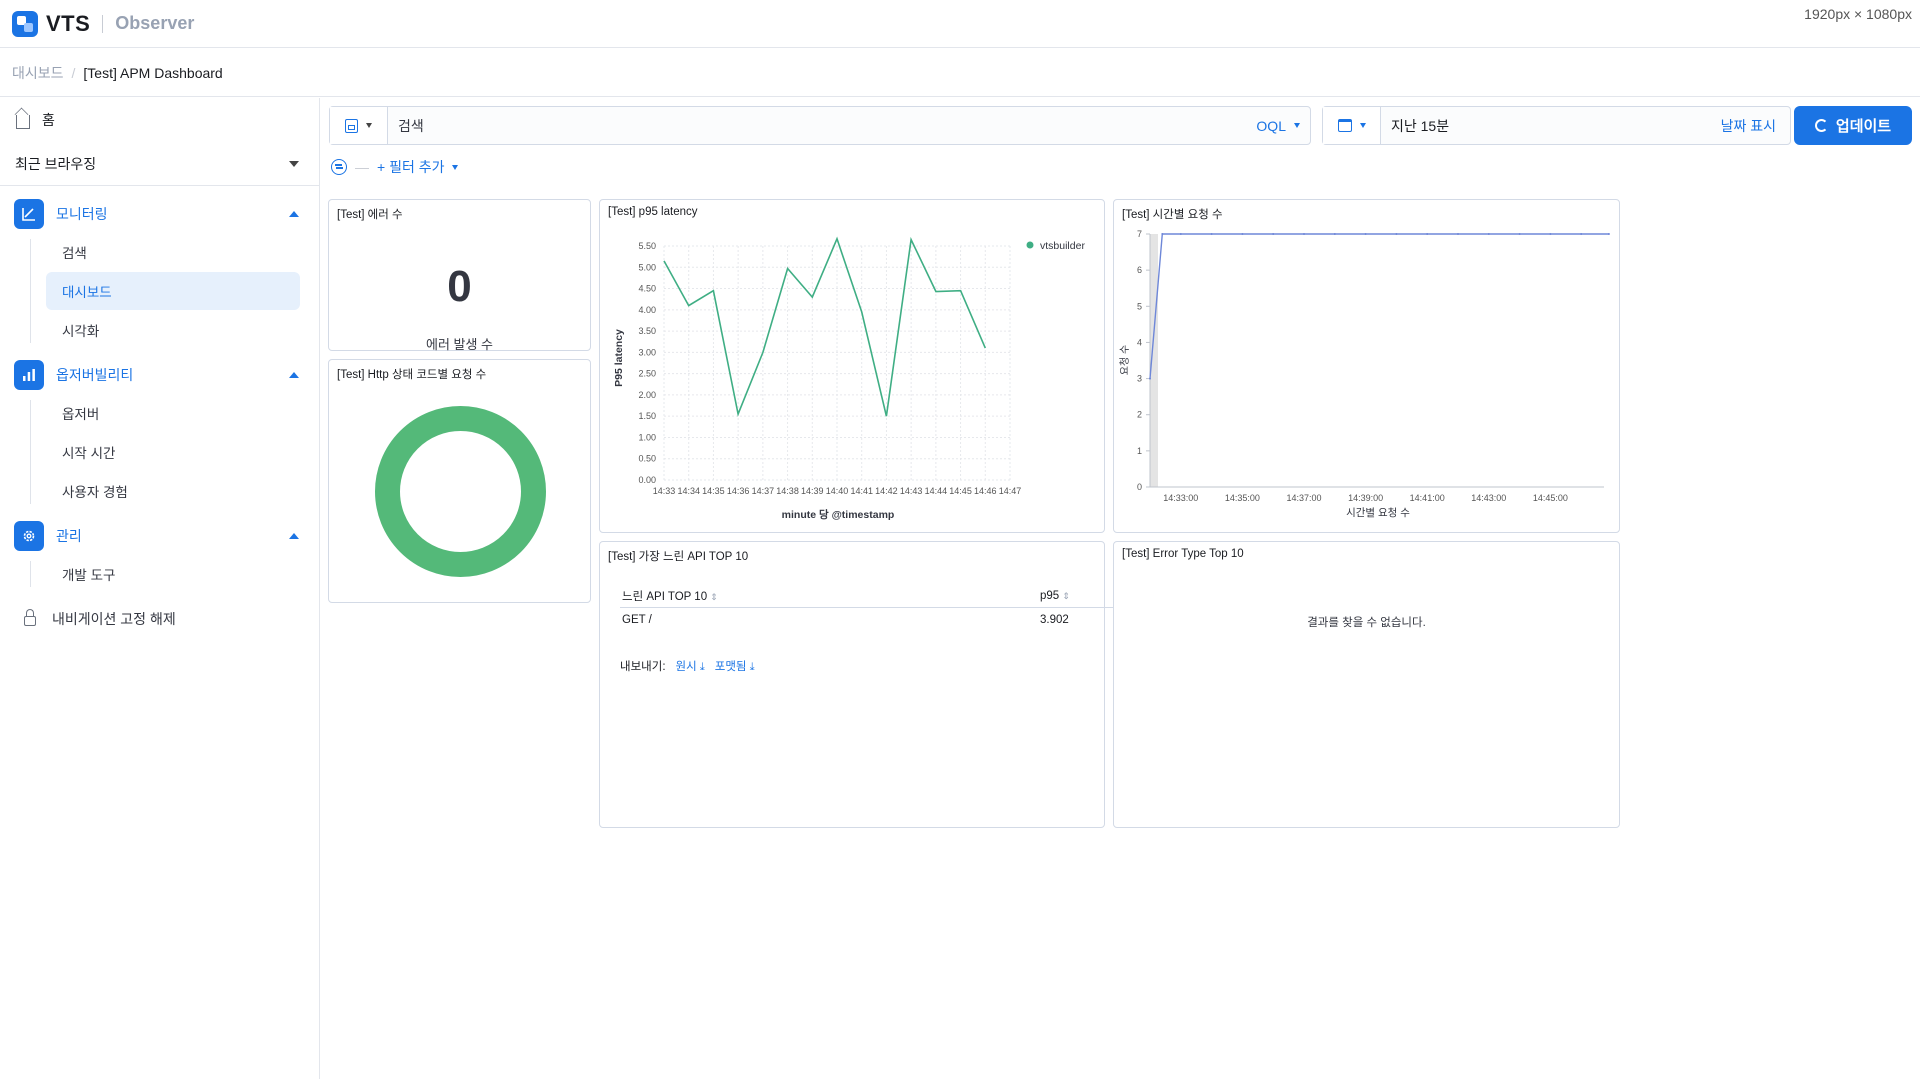  I want to click on update-button: 업데이트, so click(1853, 125).